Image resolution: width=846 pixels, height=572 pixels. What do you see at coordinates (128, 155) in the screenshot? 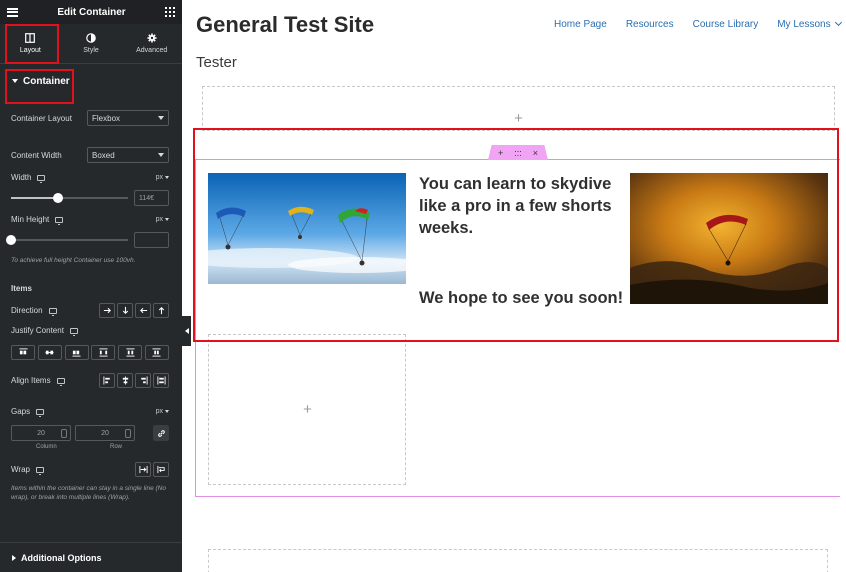
I see `content-width-select: Boxed` at bounding box center [128, 155].